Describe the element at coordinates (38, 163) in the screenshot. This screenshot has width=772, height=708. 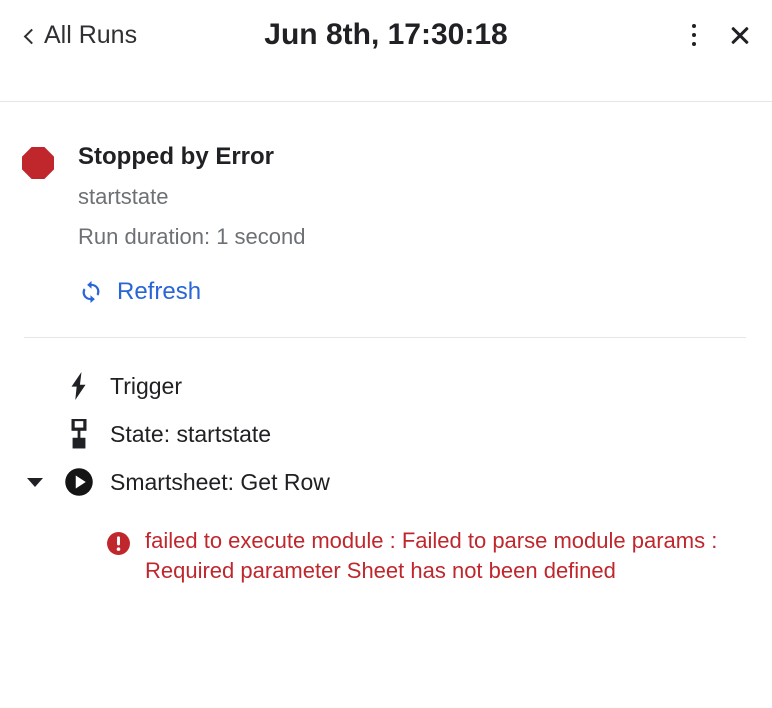
I see `stop-octagon-icon` at that location.